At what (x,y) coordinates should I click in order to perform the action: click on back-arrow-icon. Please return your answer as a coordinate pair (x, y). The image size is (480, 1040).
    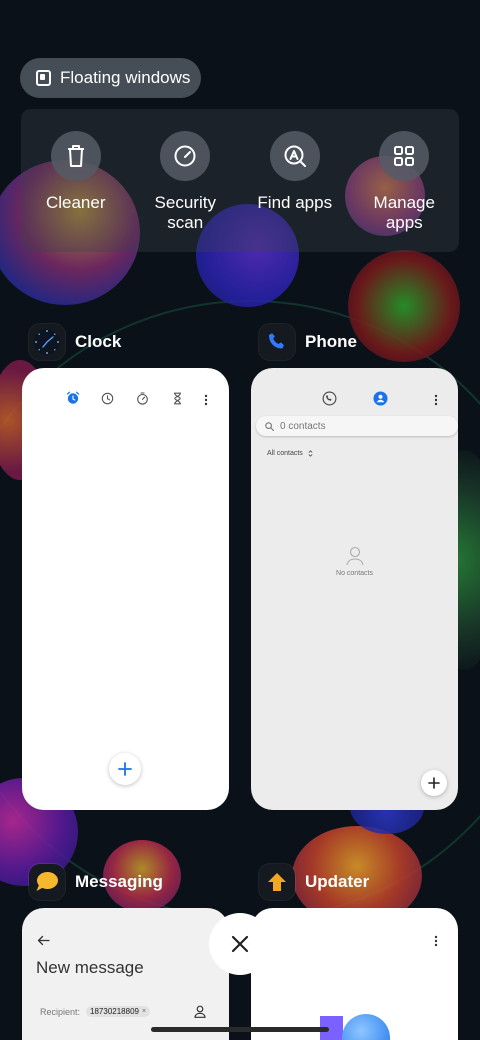
    Looking at the image, I should click on (43, 942).